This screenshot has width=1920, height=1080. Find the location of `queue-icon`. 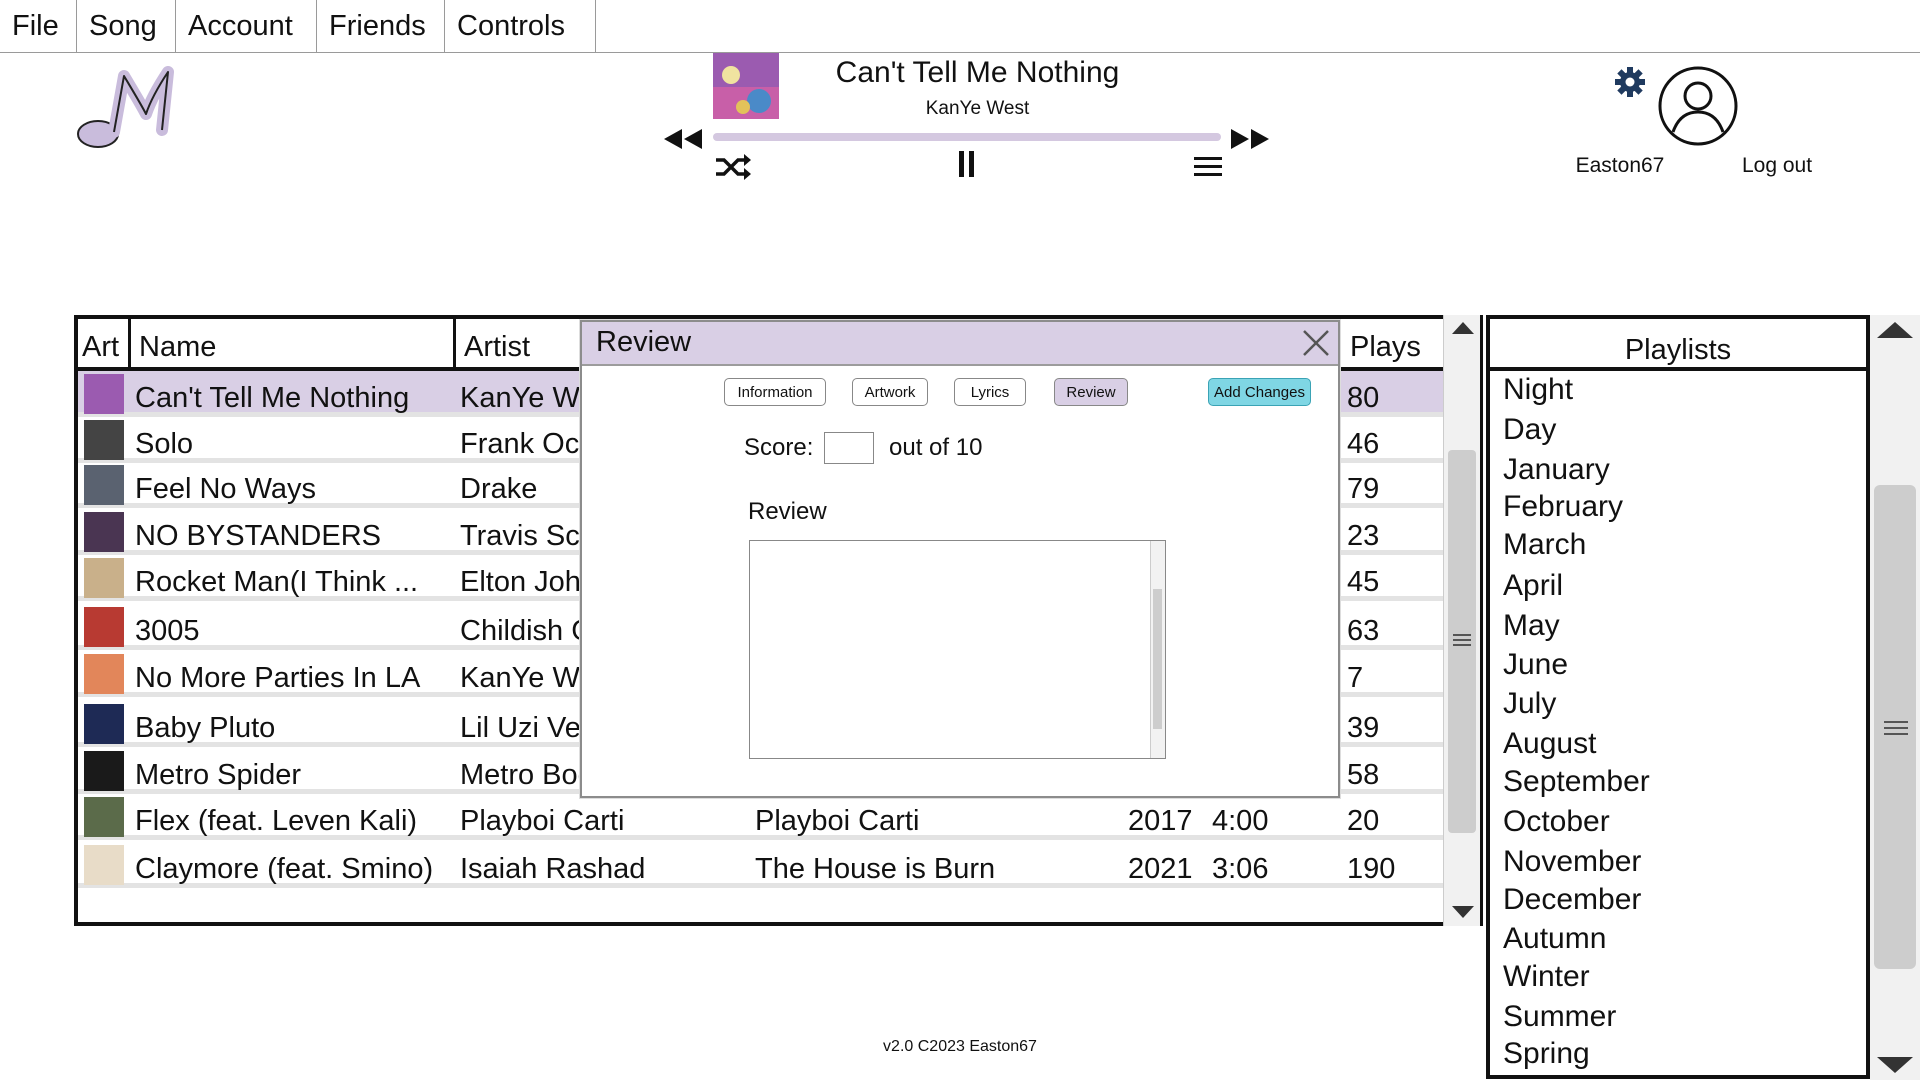

queue-icon is located at coordinates (1208, 167).